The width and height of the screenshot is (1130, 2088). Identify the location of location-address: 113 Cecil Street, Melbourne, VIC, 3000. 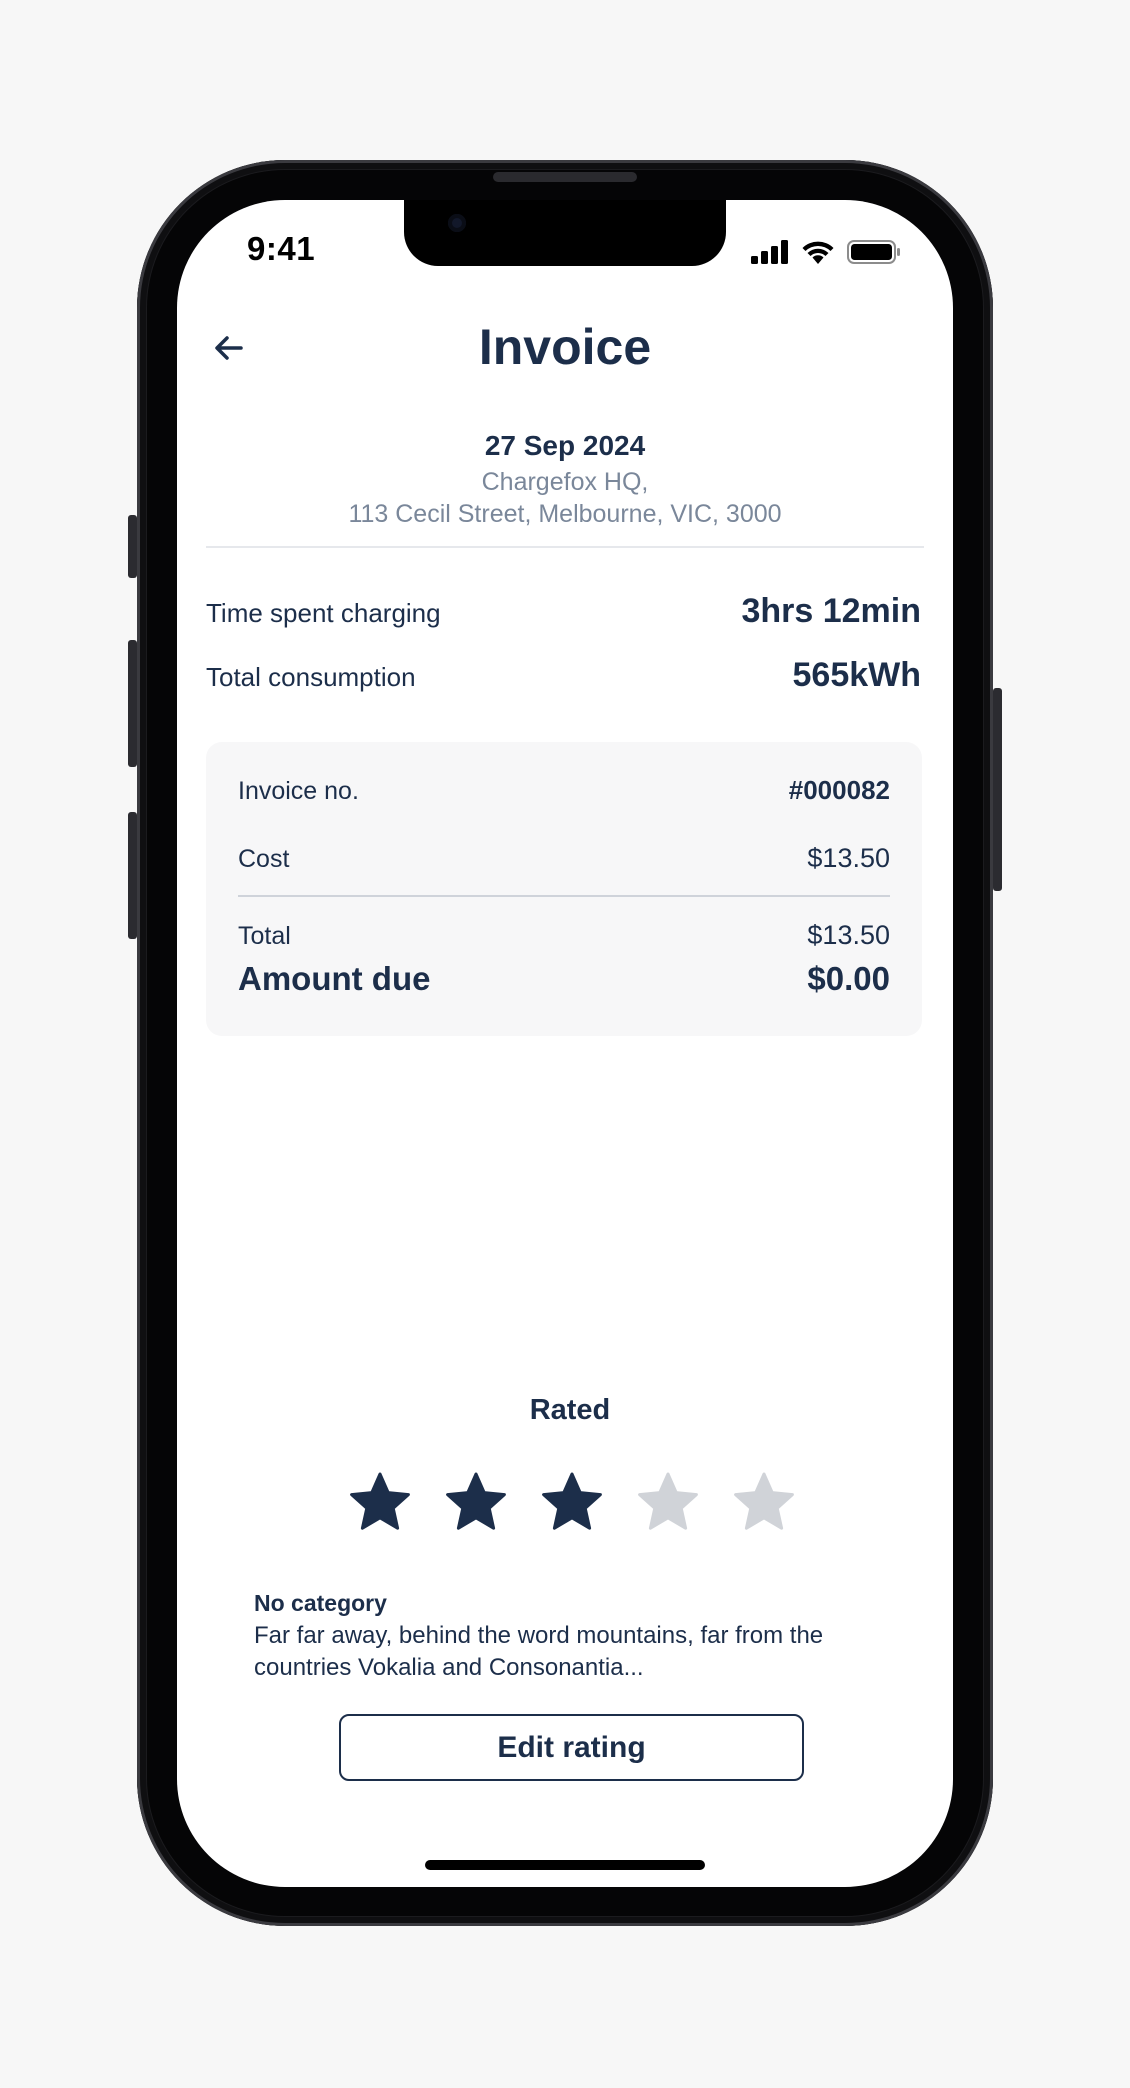
(565, 514).